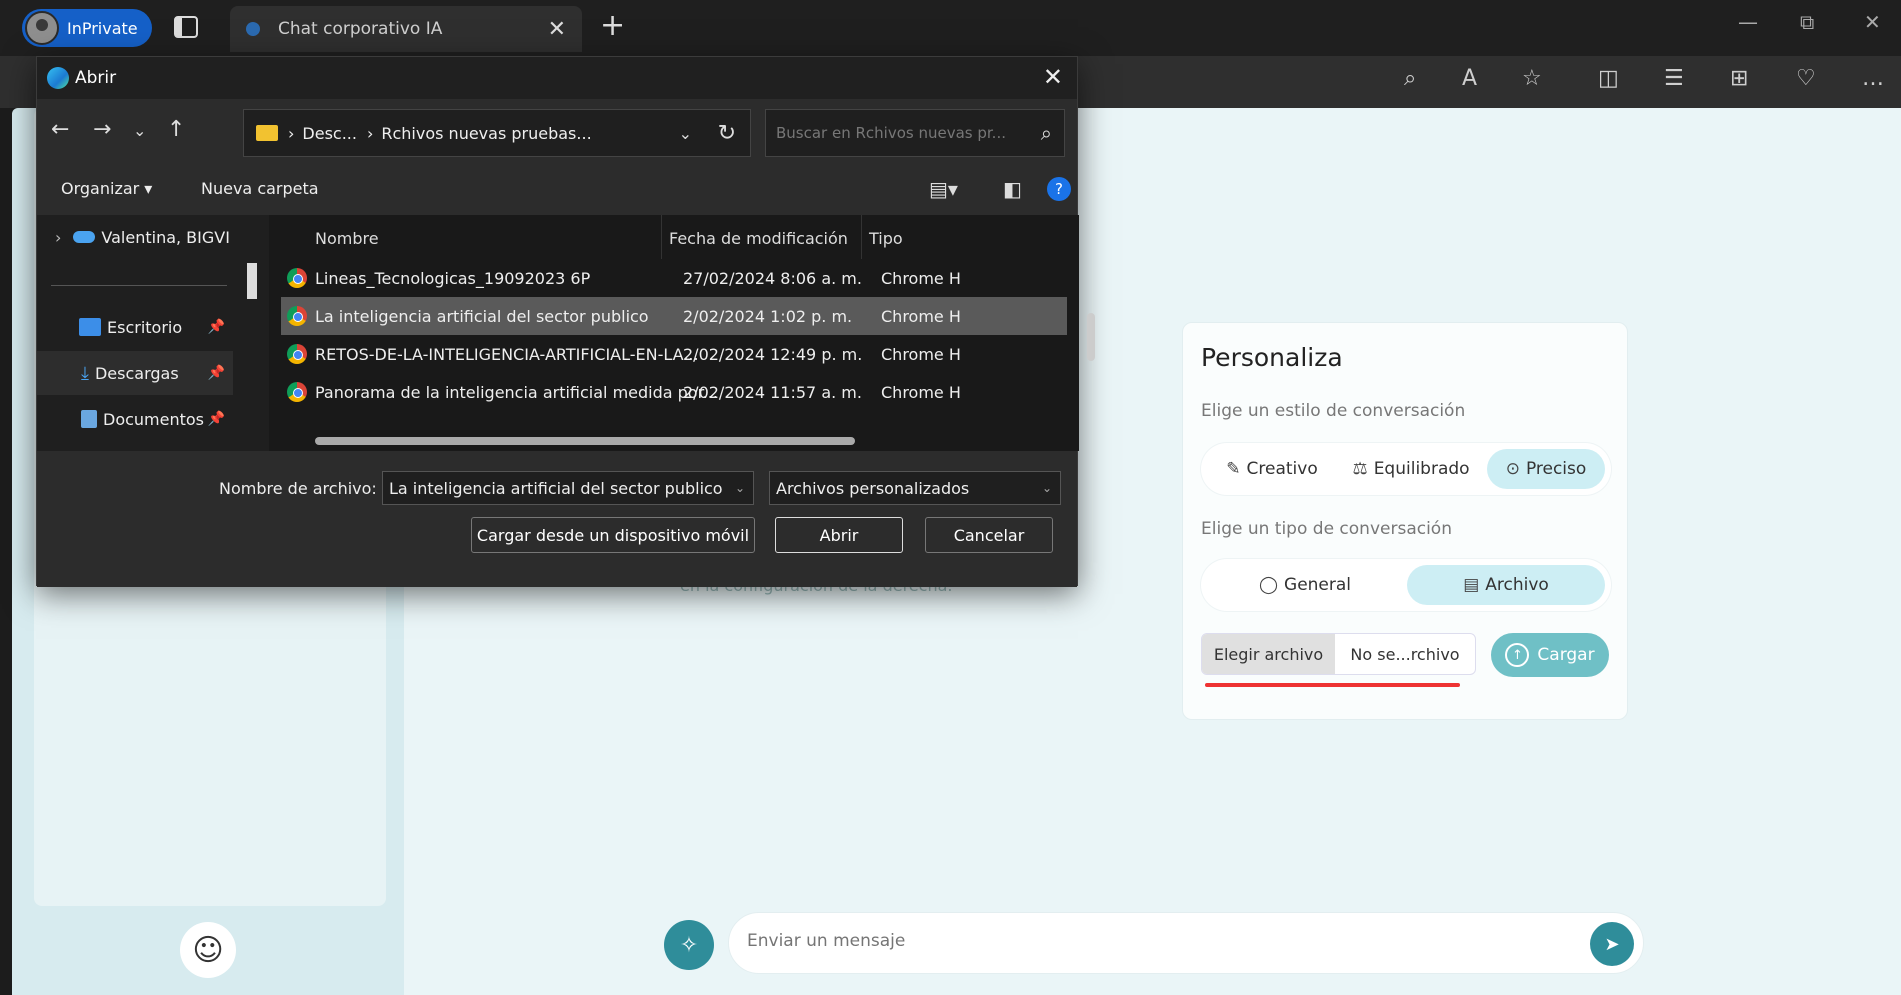 This screenshot has height=995, width=1901. Describe the element at coordinates (139, 130) in the screenshot. I see `recent-locations-chevron-icon: ⌄` at that location.